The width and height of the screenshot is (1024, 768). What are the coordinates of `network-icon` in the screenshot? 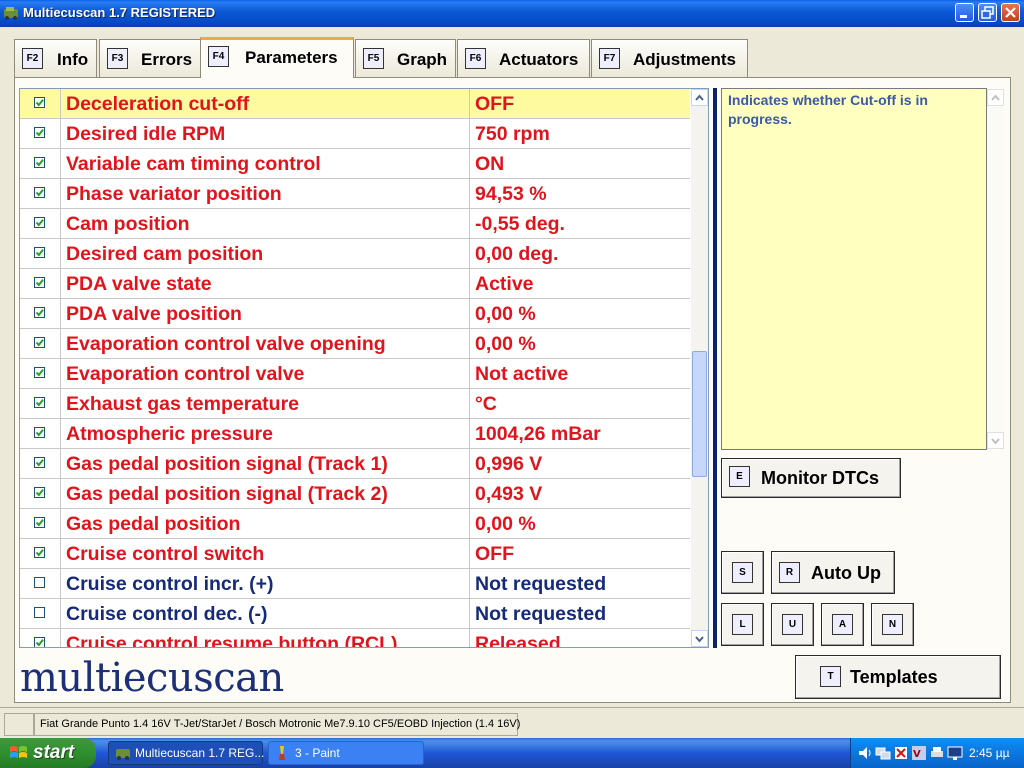 It's located at (883, 753).